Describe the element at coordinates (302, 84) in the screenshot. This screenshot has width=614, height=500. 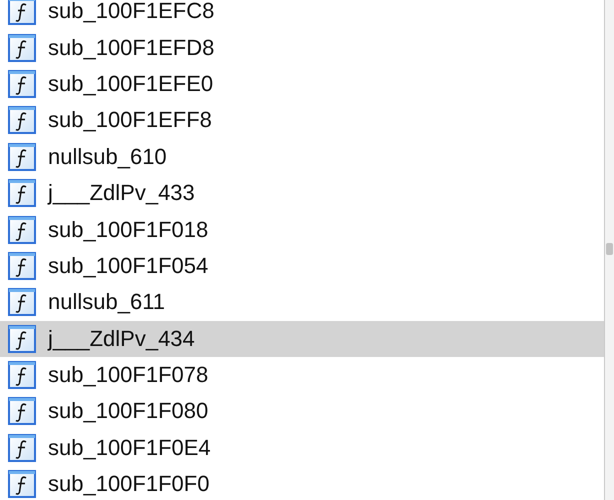
I see `function-row: sub_100F1EFE0` at that location.